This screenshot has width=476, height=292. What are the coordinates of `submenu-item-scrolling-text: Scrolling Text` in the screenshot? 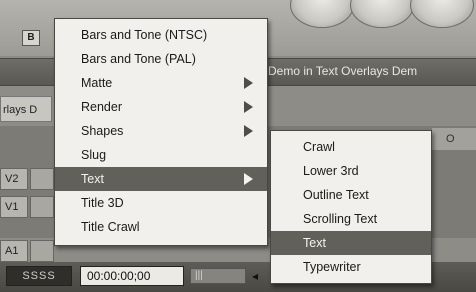 It's located at (351, 219).